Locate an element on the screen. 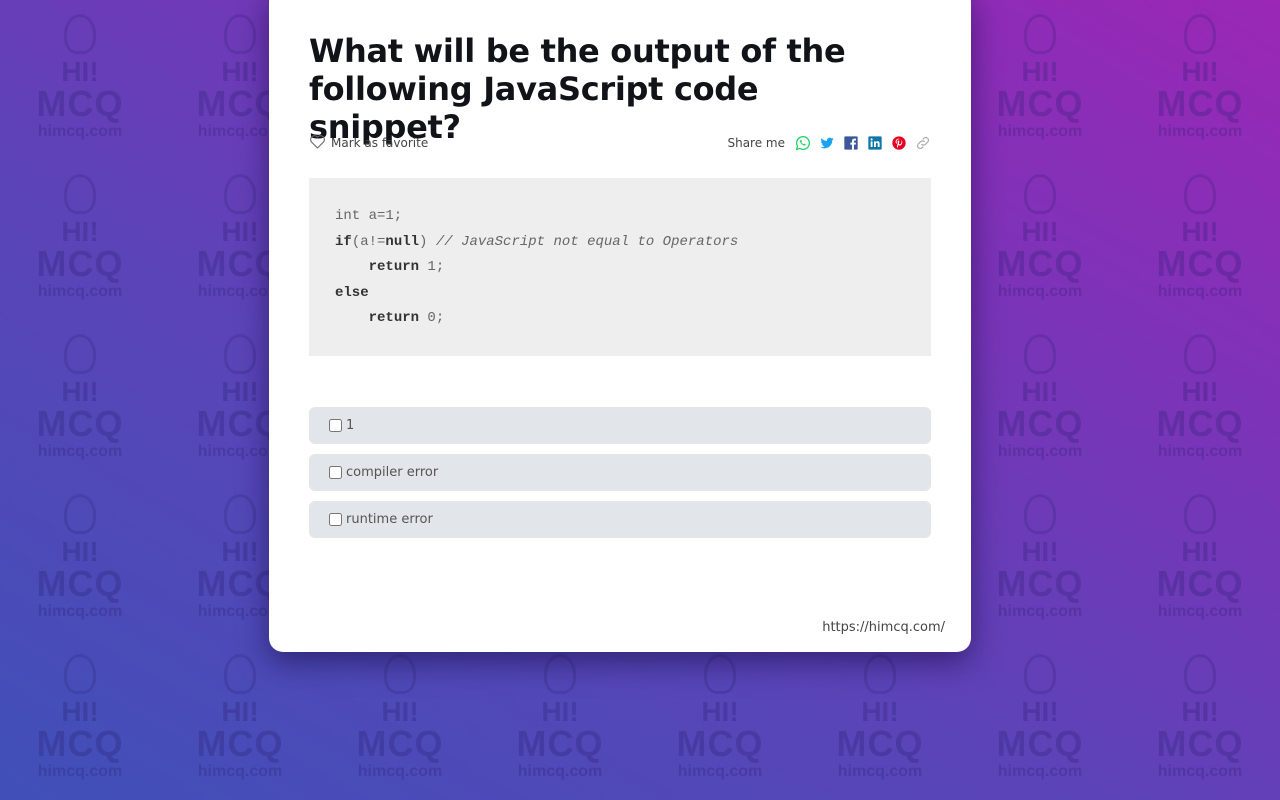 The height and width of the screenshot is (800, 1280). heart-icon is located at coordinates (317, 143).